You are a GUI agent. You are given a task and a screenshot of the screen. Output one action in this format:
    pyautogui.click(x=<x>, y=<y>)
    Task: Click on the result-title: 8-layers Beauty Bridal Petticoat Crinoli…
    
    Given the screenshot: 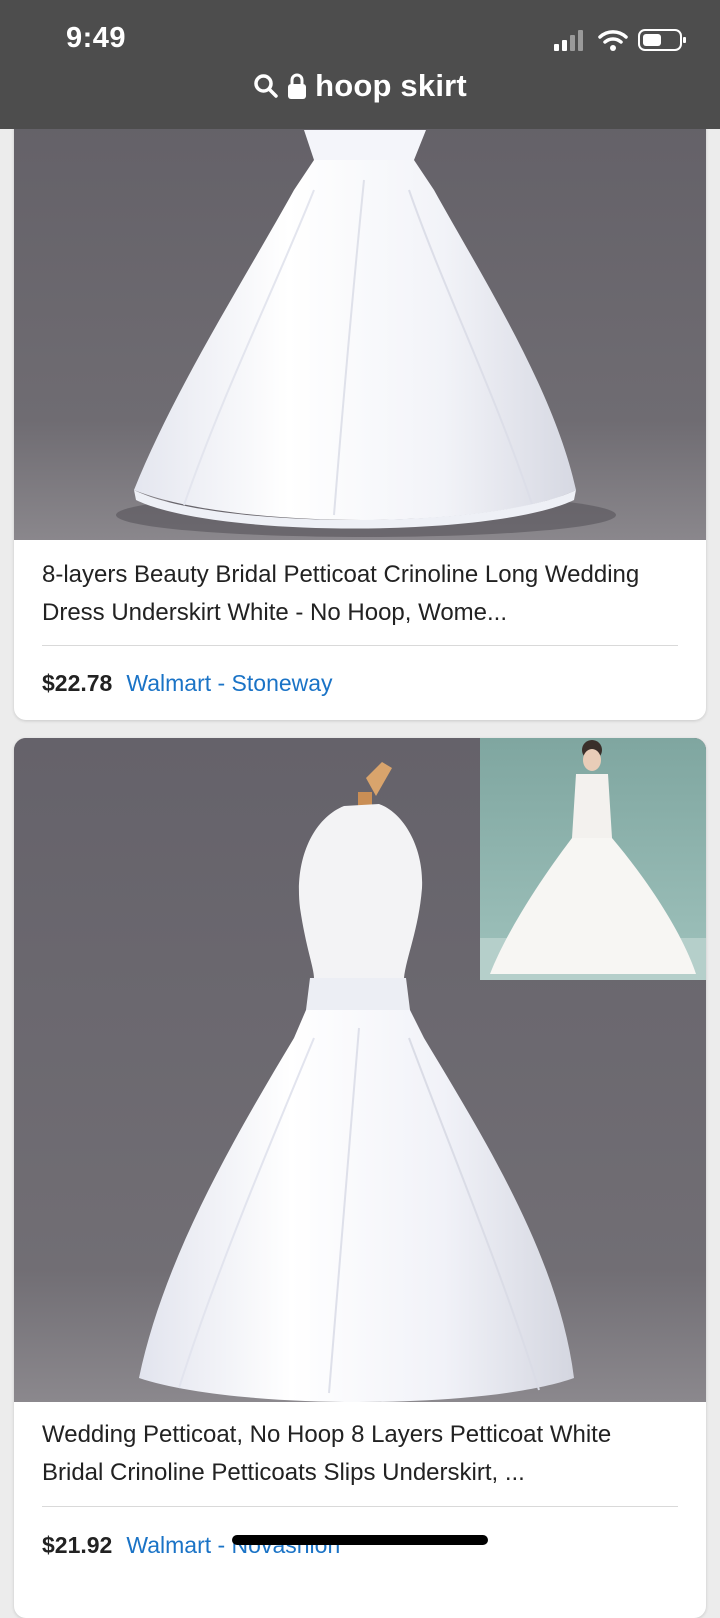 What is the action you would take?
    pyautogui.click(x=360, y=594)
    